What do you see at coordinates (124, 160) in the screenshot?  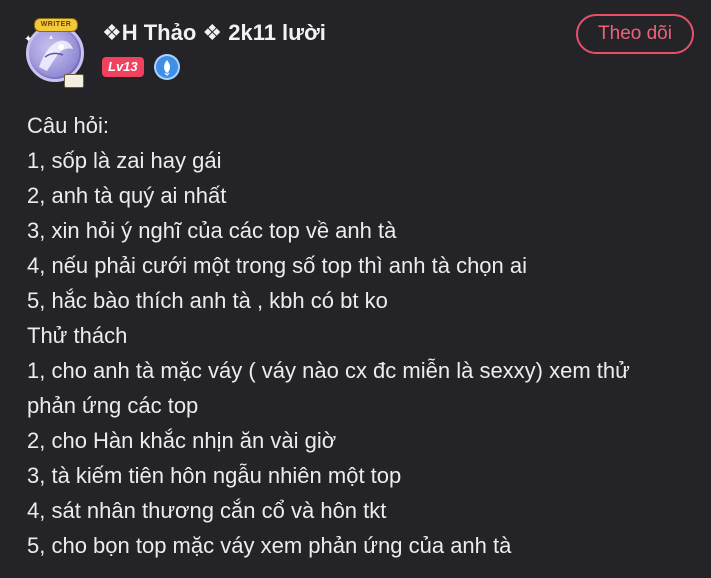 I see `post-line: 1, sốp là zai hay gái` at bounding box center [124, 160].